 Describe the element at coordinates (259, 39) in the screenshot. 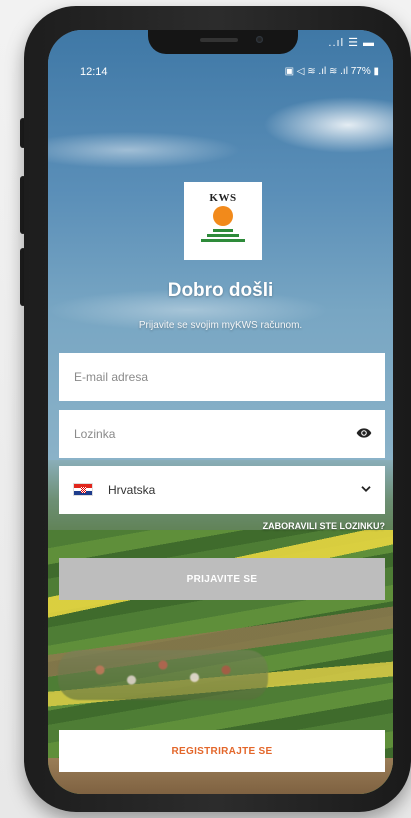

I see `front-camera` at that location.